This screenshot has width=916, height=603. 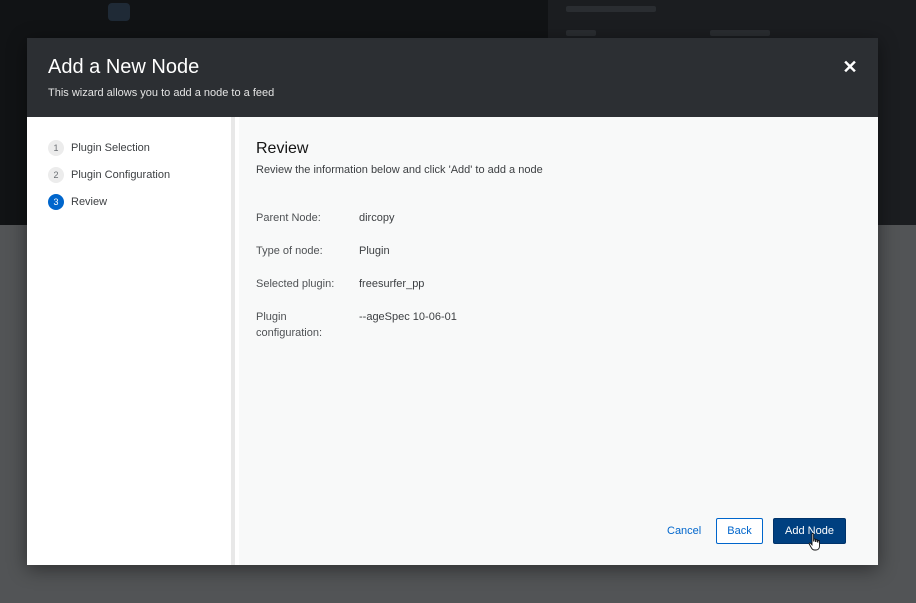 What do you see at coordinates (56, 175) in the screenshot?
I see `step-number: 2` at bounding box center [56, 175].